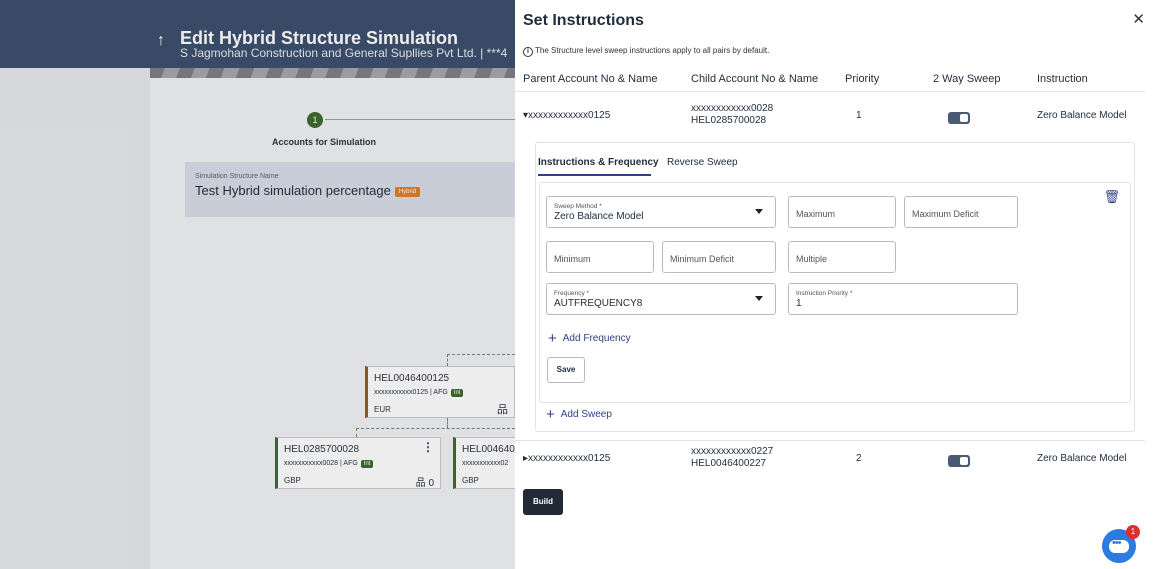 The width and height of the screenshot is (1153, 569). Describe the element at coordinates (543, 502) in the screenshot. I see `build-button: Build` at that location.